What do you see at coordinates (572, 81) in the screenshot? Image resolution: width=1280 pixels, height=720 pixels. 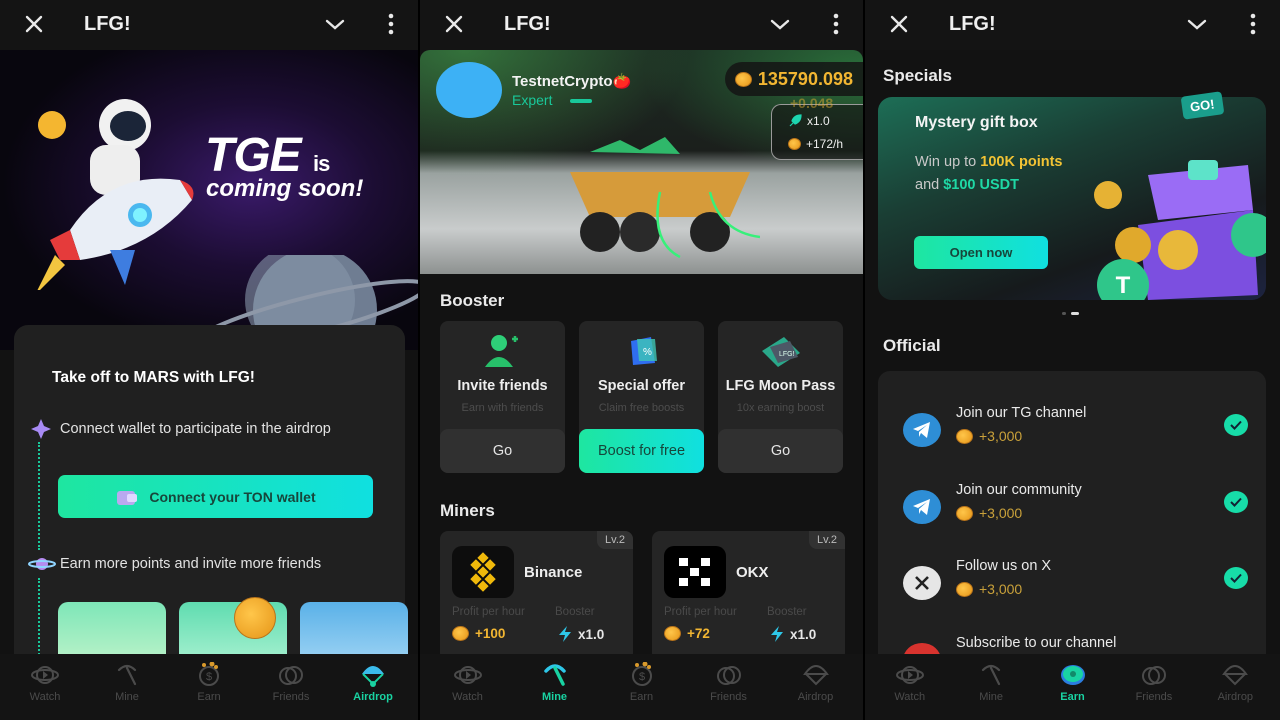 I see `user-name: TestnetCrypto🍅` at bounding box center [572, 81].